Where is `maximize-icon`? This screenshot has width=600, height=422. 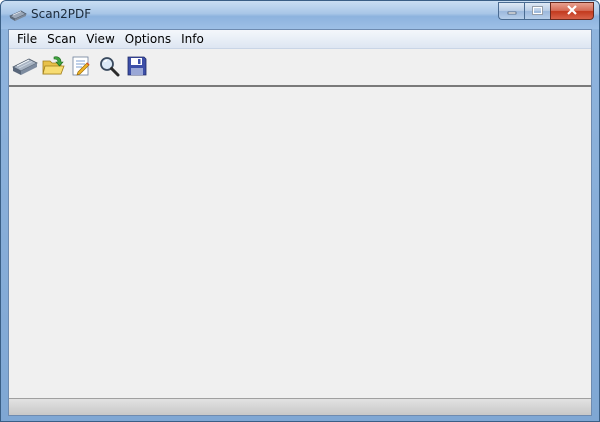 maximize-icon is located at coordinates (537, 11).